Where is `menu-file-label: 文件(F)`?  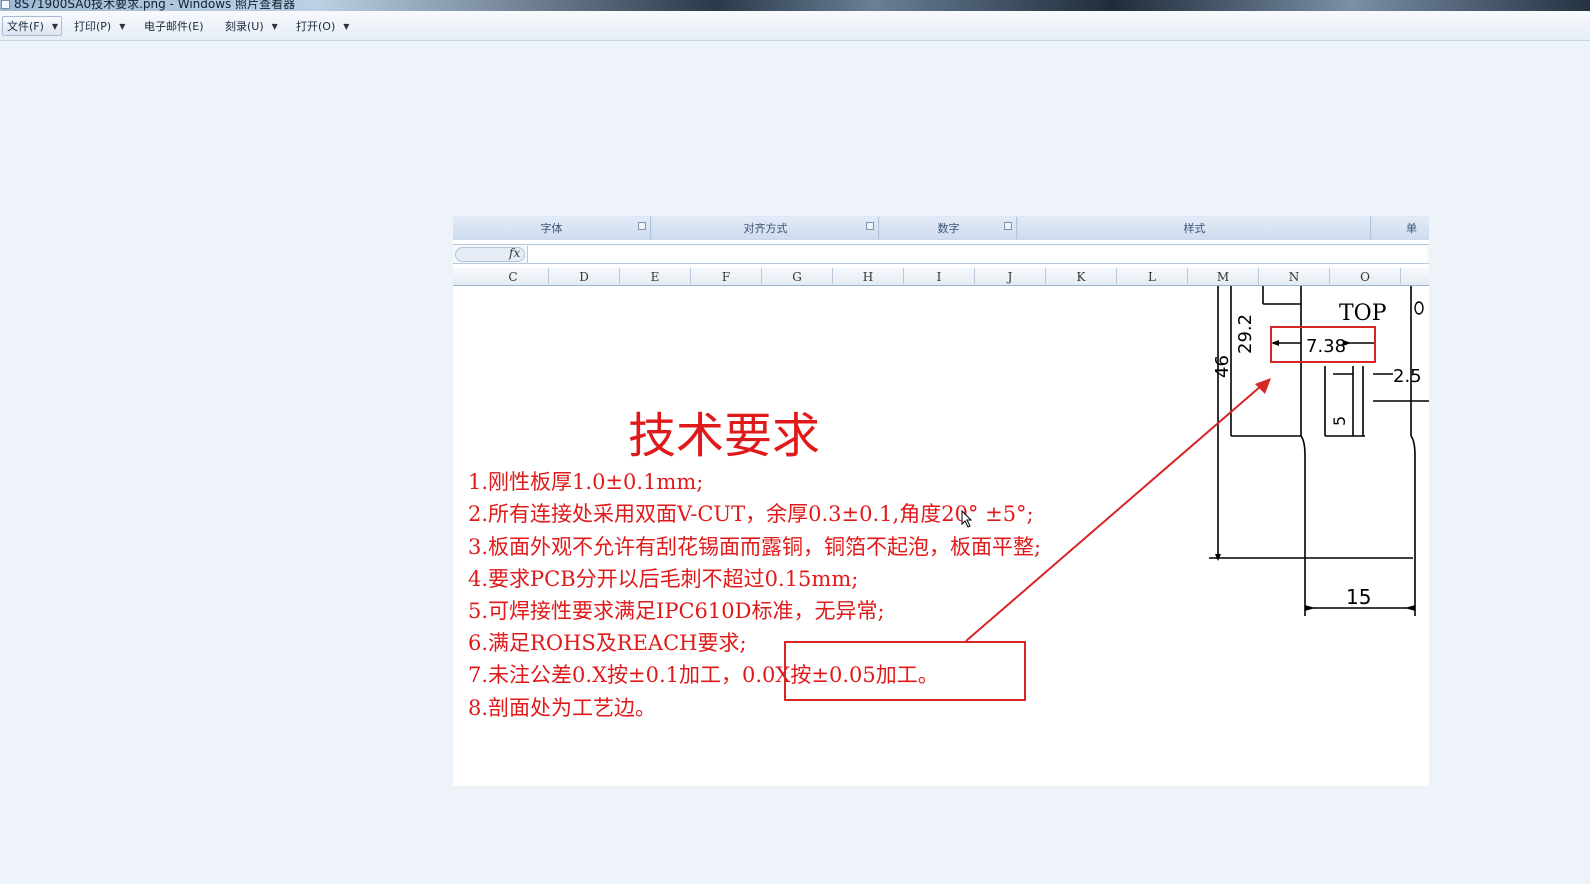 menu-file-label: 文件(F) is located at coordinates (25, 26).